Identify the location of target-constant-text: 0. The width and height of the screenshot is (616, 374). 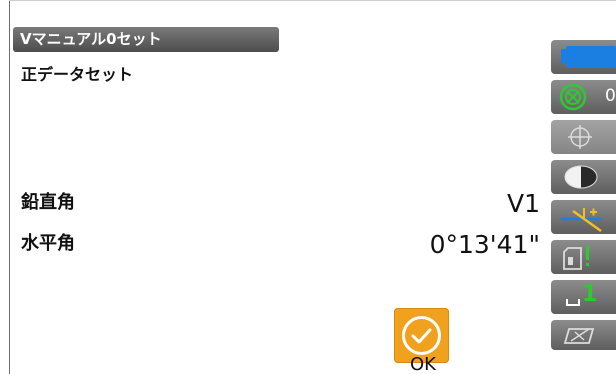
(610, 96).